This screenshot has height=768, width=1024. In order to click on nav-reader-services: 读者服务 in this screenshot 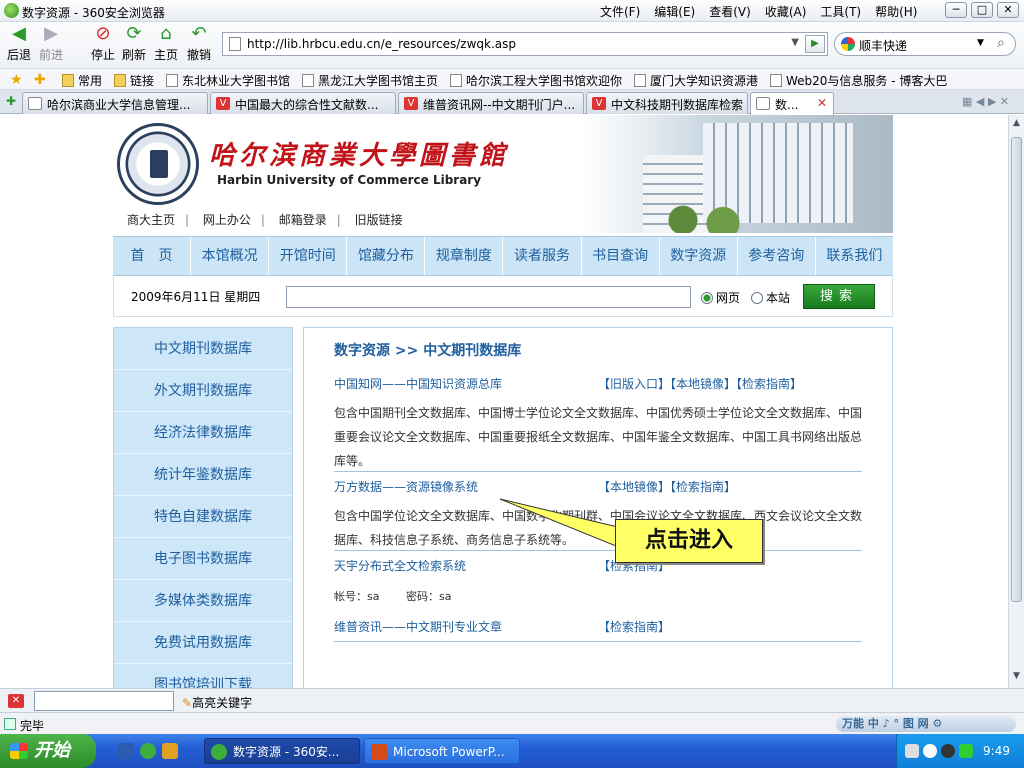, I will do `click(542, 256)`.